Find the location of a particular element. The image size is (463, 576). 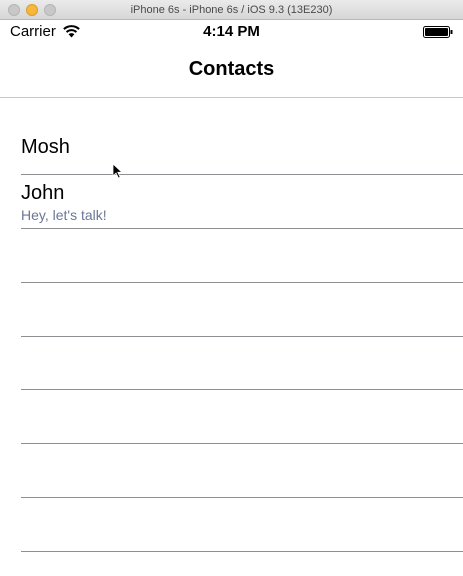

window-title: iPhone 6s - iPhone 6s / iOS 9.3 (13E230) is located at coordinates (231, 10).